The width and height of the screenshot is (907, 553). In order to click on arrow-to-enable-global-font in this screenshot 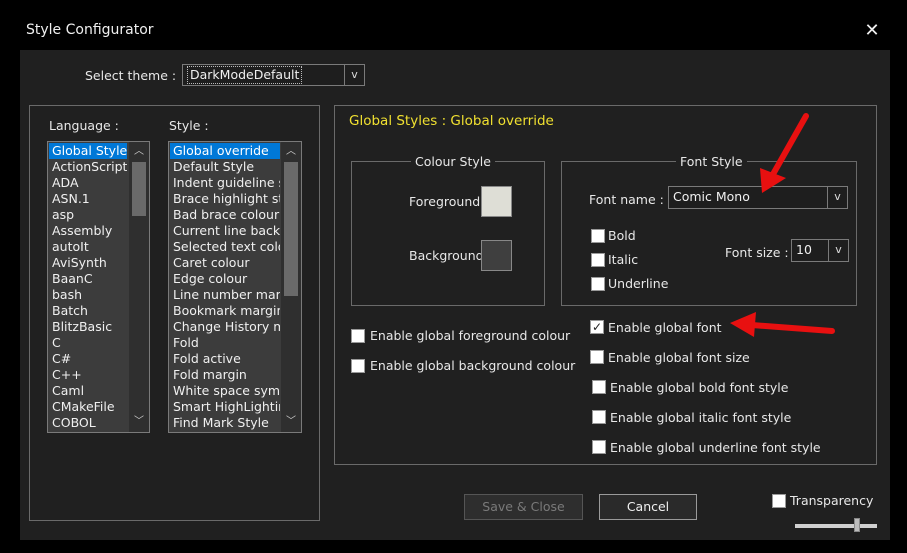, I will do `click(782, 324)`.